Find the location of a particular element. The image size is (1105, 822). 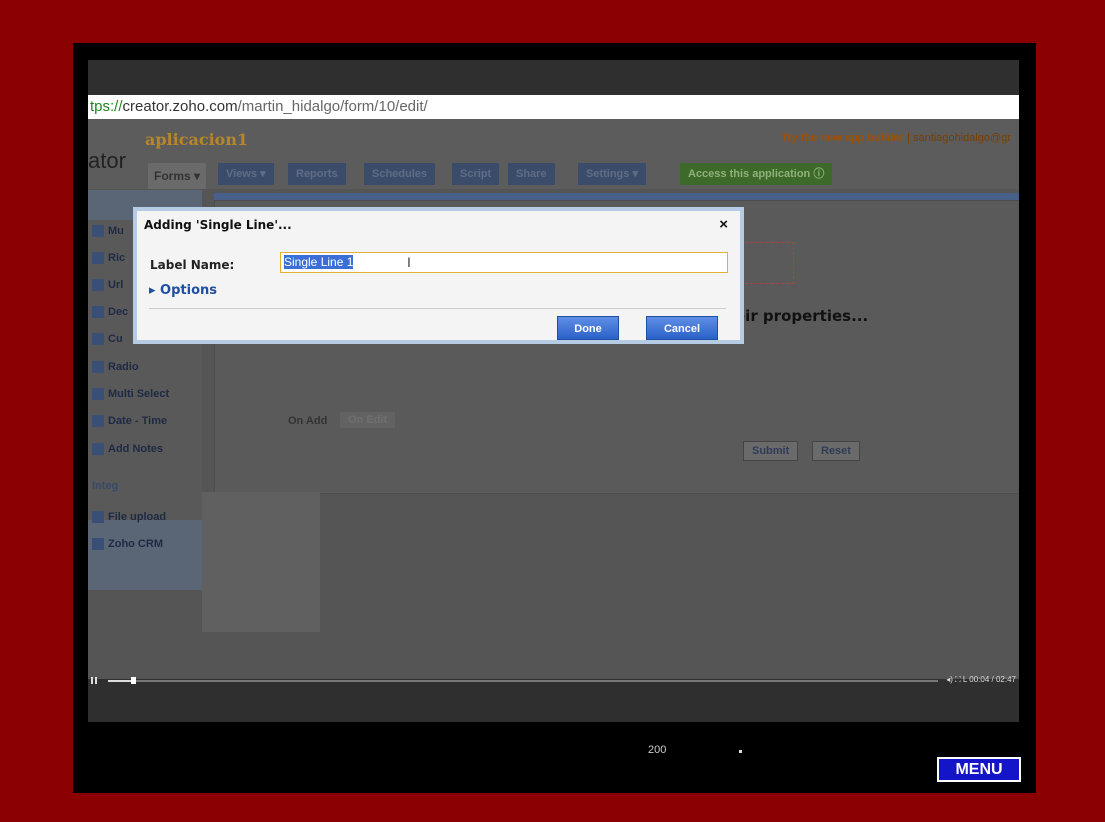

player-controls: ◂) ⛶ L 00:04 / 02:47 is located at coordinates (553, 681).